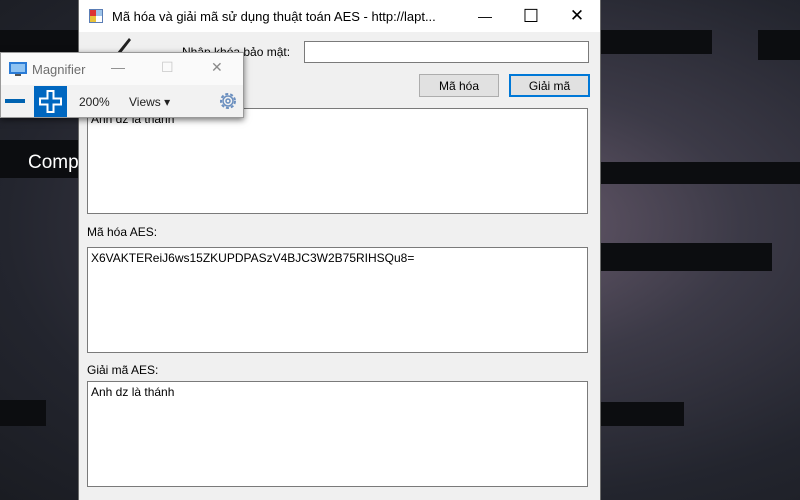 Image resolution: width=800 pixels, height=500 pixels. Describe the element at coordinates (59, 69) in the screenshot. I see `magnifier-title: Magnifier` at that location.